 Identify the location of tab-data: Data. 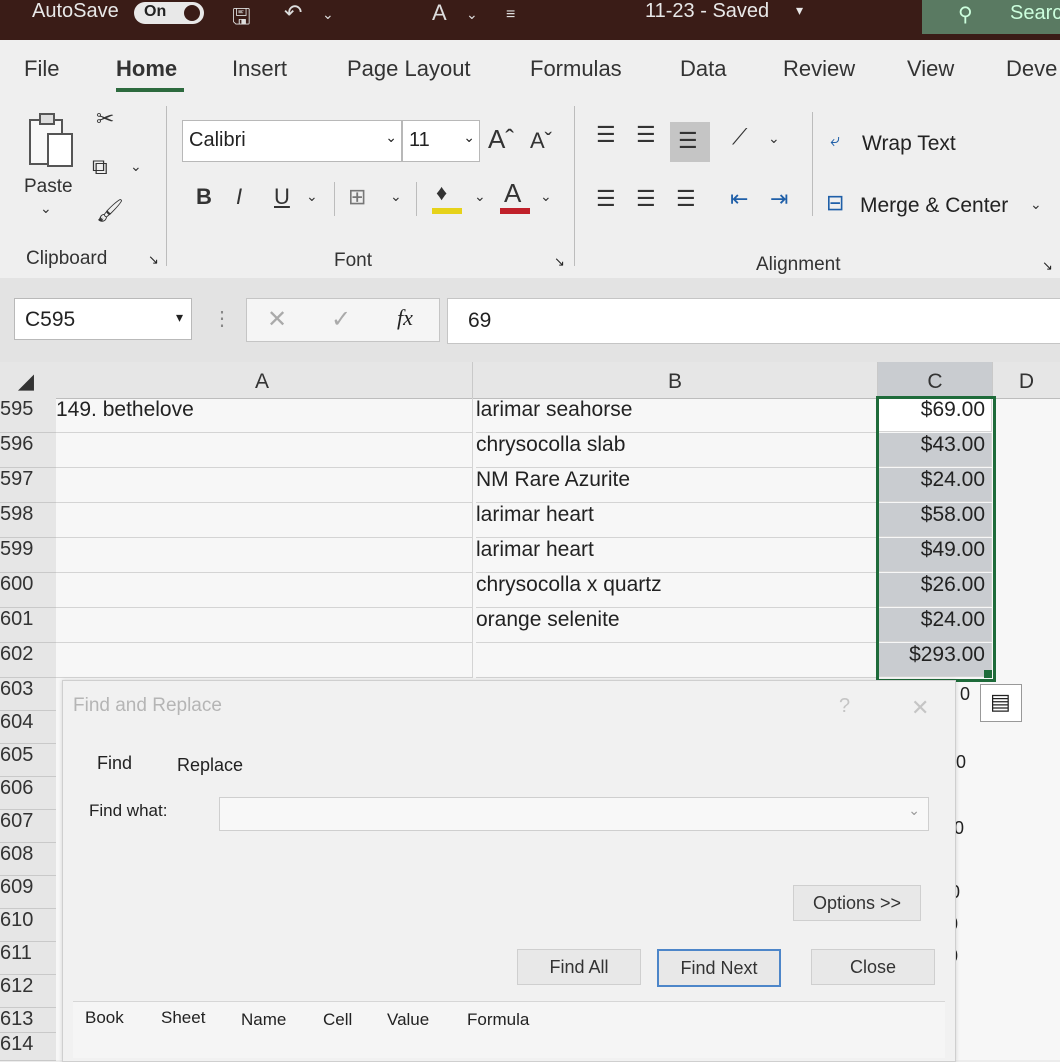
(703, 69).